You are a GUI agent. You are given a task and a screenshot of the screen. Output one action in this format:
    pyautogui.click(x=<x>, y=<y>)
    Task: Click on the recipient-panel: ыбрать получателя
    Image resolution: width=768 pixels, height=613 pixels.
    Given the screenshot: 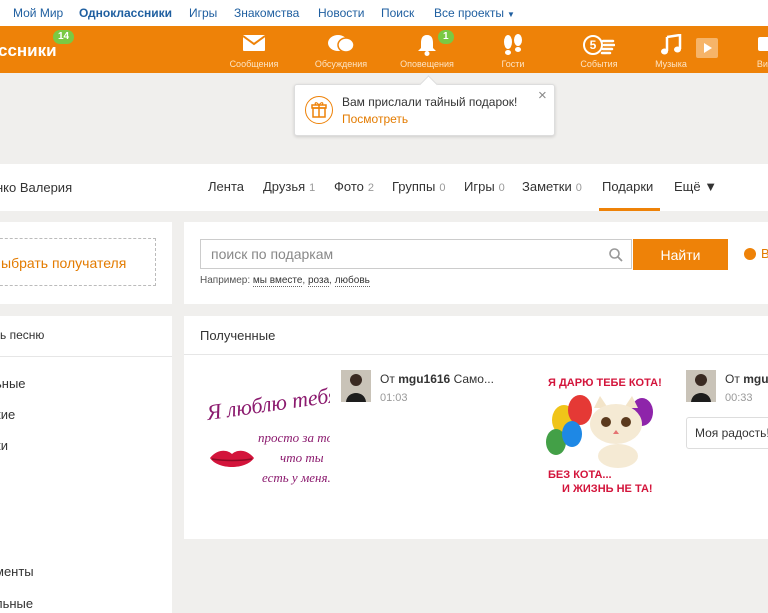 What is the action you would take?
    pyautogui.click(x=86, y=263)
    